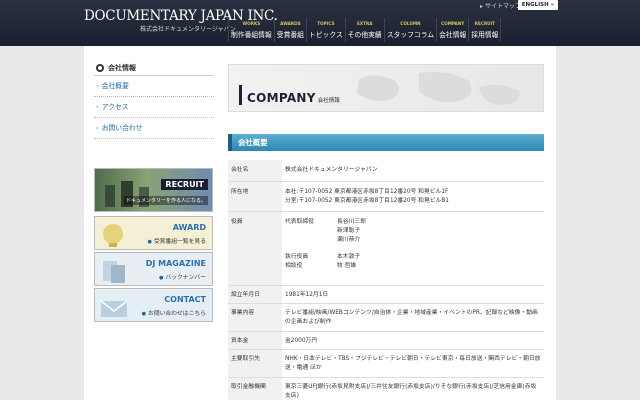 The image size is (640, 400). What do you see at coordinates (297, 256) in the screenshot?
I see `officer-role: 執行役員` at bounding box center [297, 256].